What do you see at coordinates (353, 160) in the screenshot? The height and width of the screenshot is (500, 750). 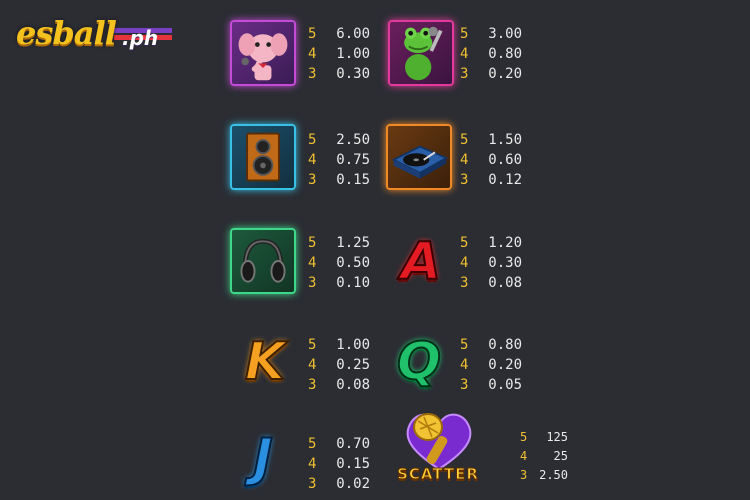 I see `pay-value: 0.75` at bounding box center [353, 160].